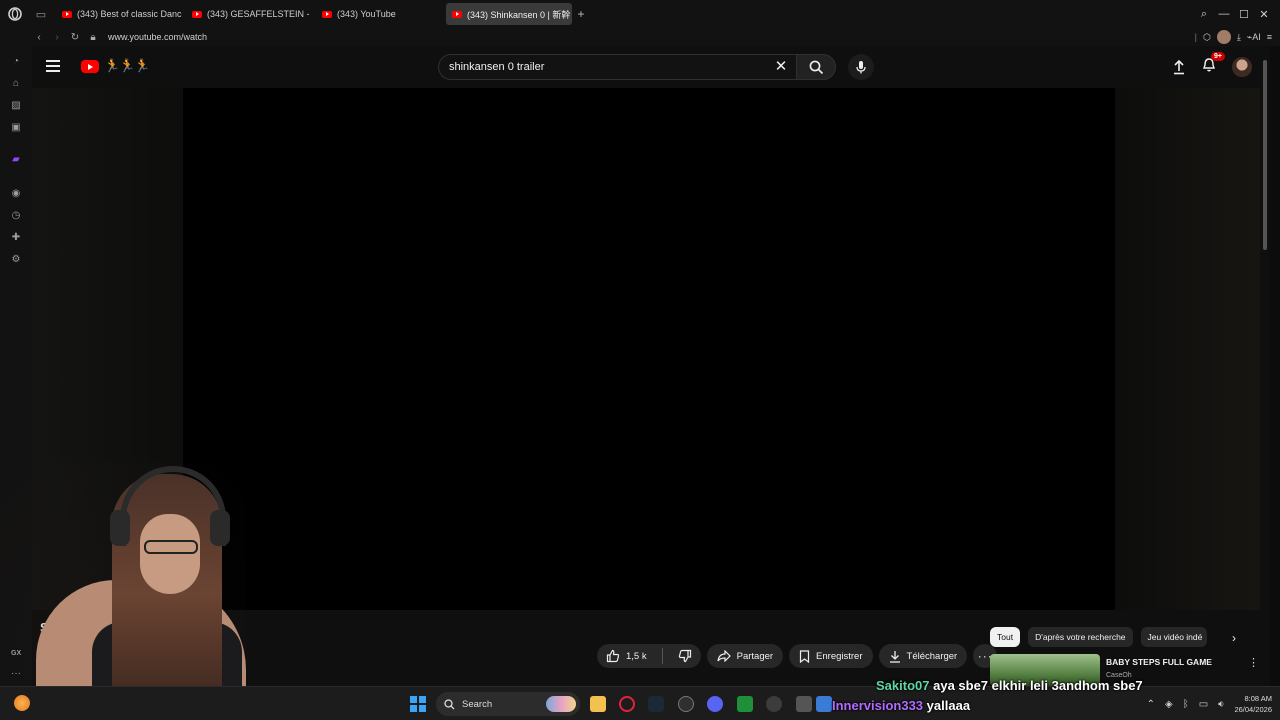 This screenshot has width=1280, height=720. I want to click on browser-tab-active: (343) Shinkansen 0 | 新幹, so click(509, 14).